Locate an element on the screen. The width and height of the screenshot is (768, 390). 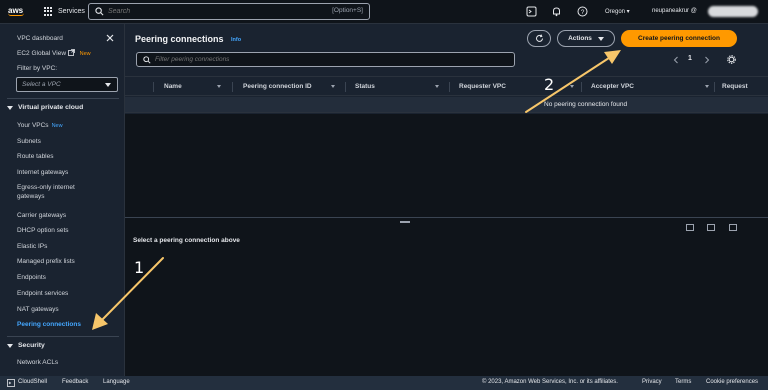
column-header-requester-vpc: Requester VPC is located at coordinates (482, 86).